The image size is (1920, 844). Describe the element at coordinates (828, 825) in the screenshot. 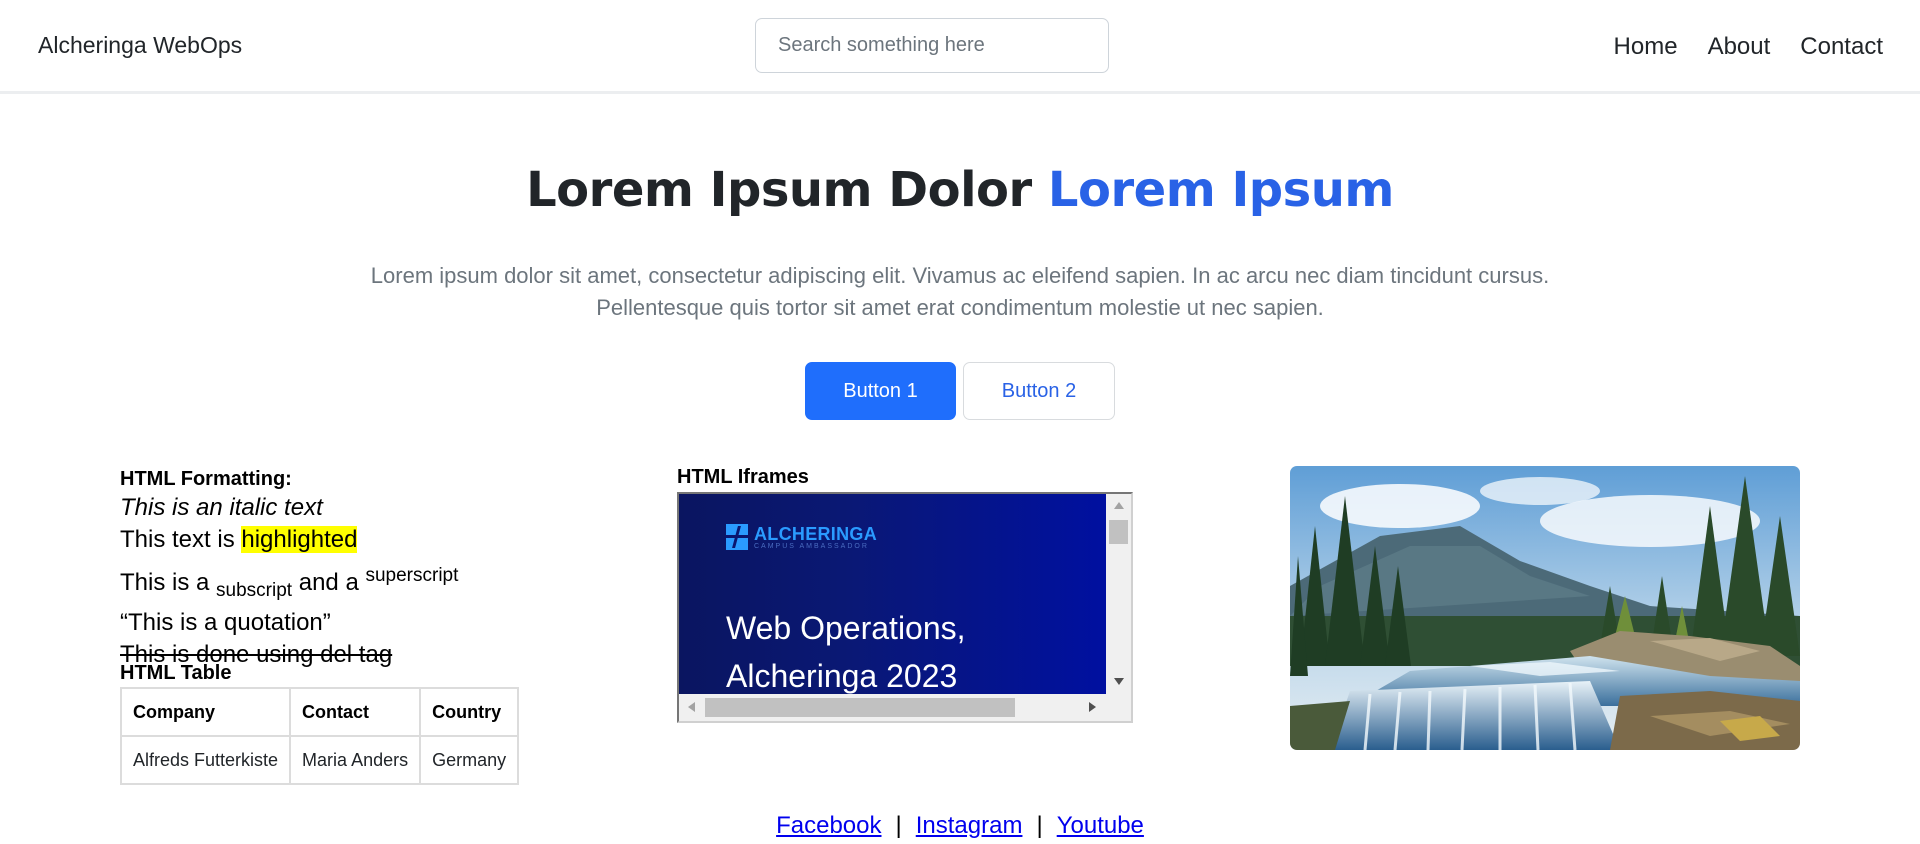

I see `facebook-link: Facebook` at that location.